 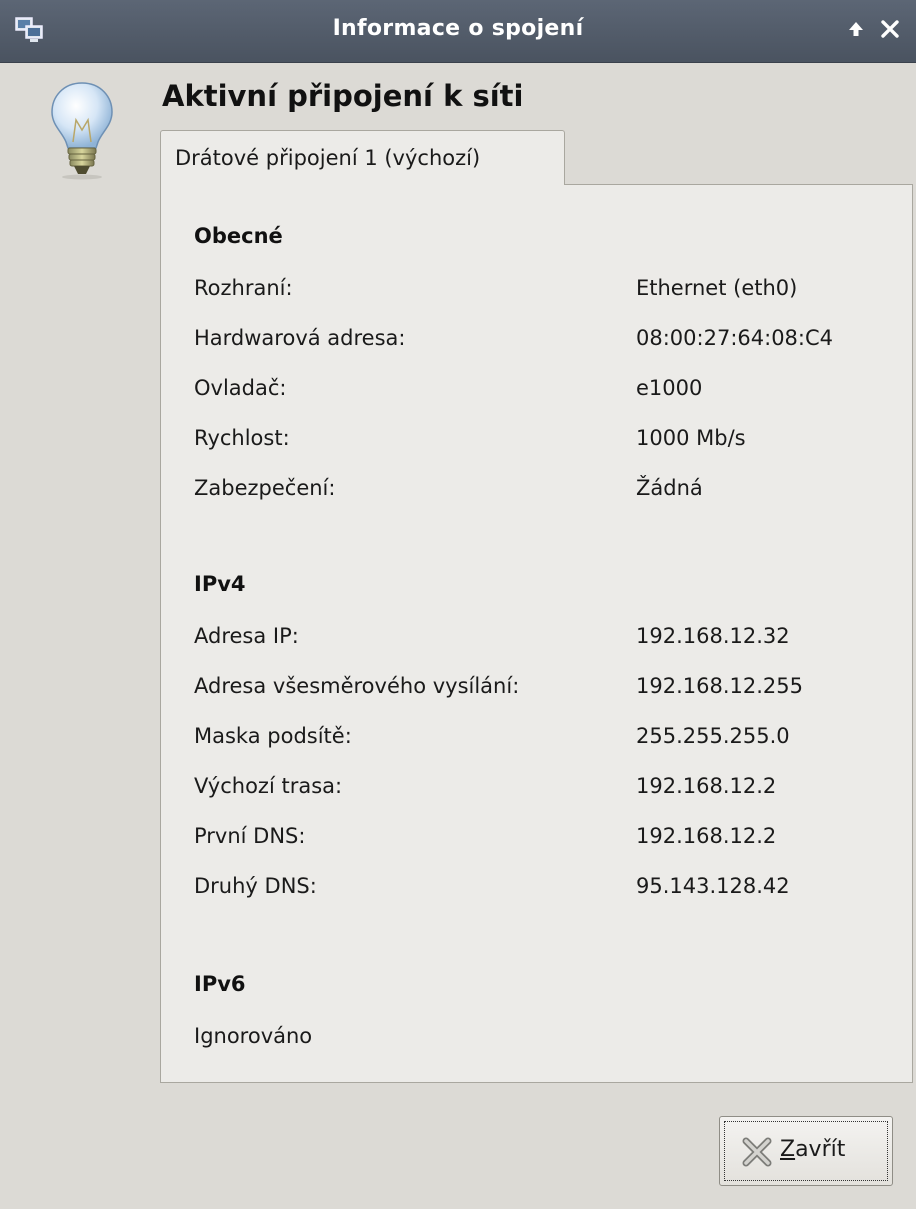 I want to click on close-button-mnemonic: Z, so click(x=788, y=1149).